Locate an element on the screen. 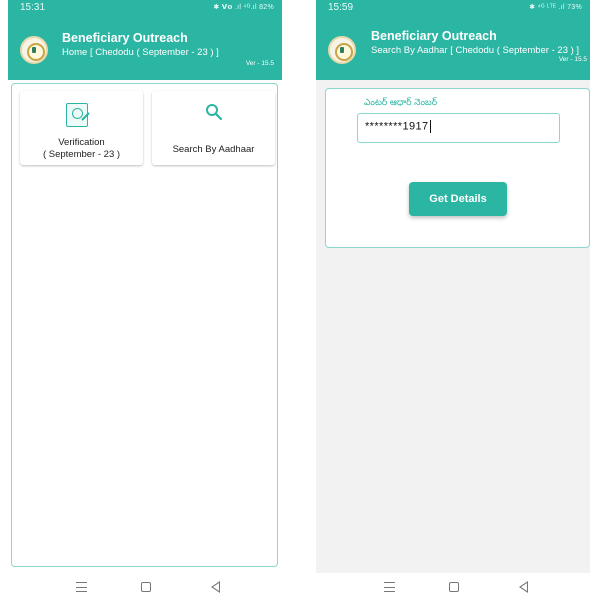 The image size is (590, 603). verification-tile-period: ( September - 23 ) is located at coordinates (81, 154).